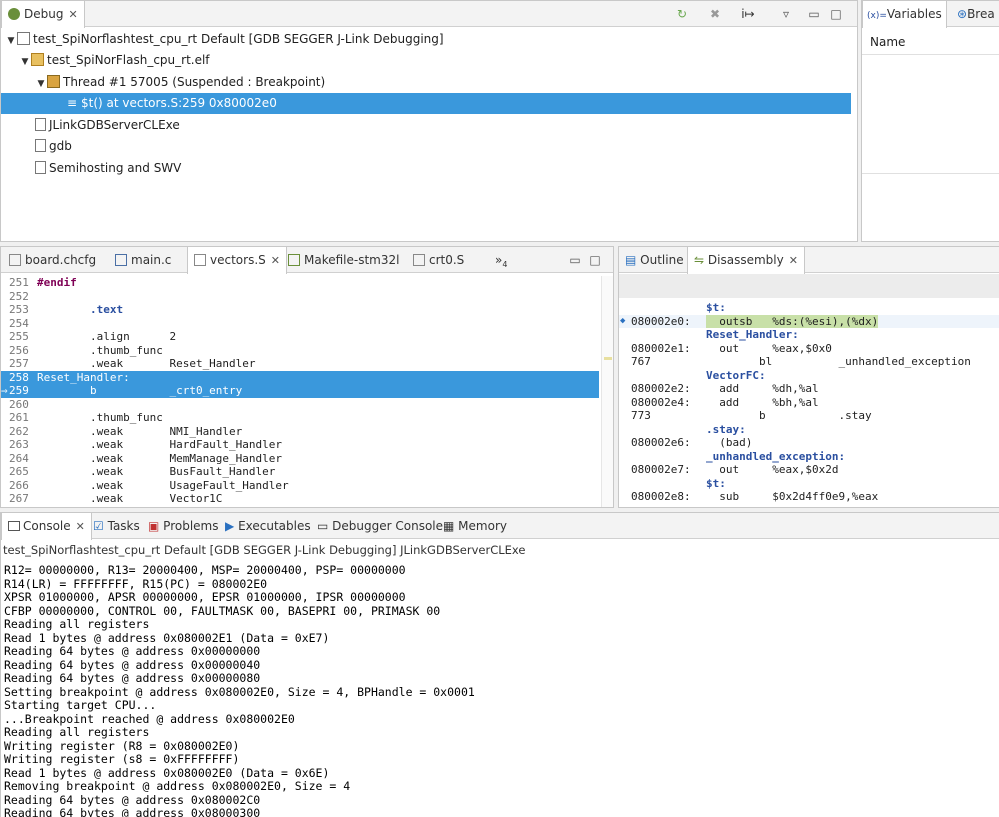 This screenshot has height=817, width=999. I want to click on disasm-line: .stay:, so click(726, 429).